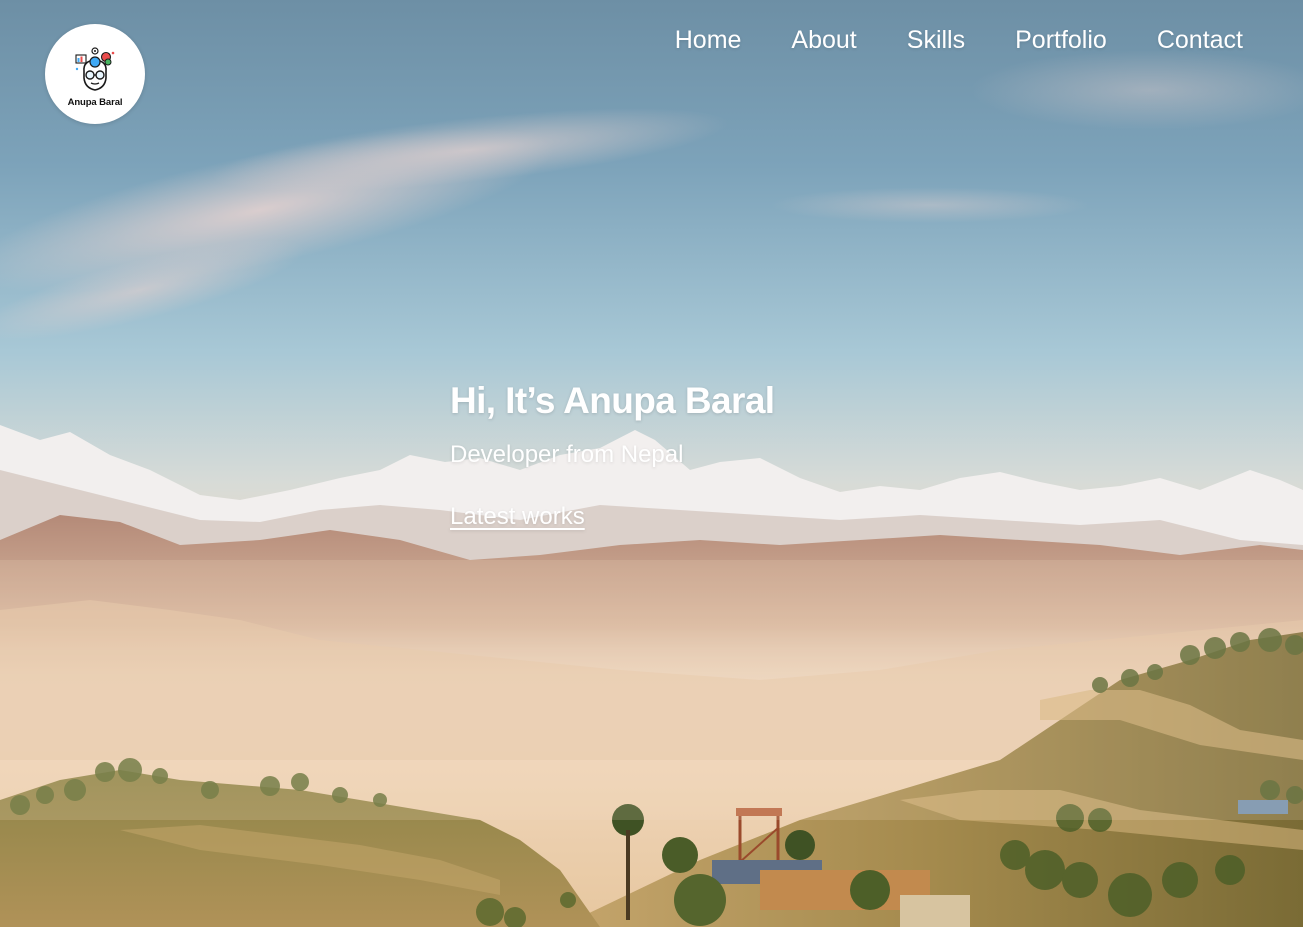 The image size is (1303, 927). Describe the element at coordinates (1061, 40) in the screenshot. I see `nav-item-portfolio: Portfolio` at that location.